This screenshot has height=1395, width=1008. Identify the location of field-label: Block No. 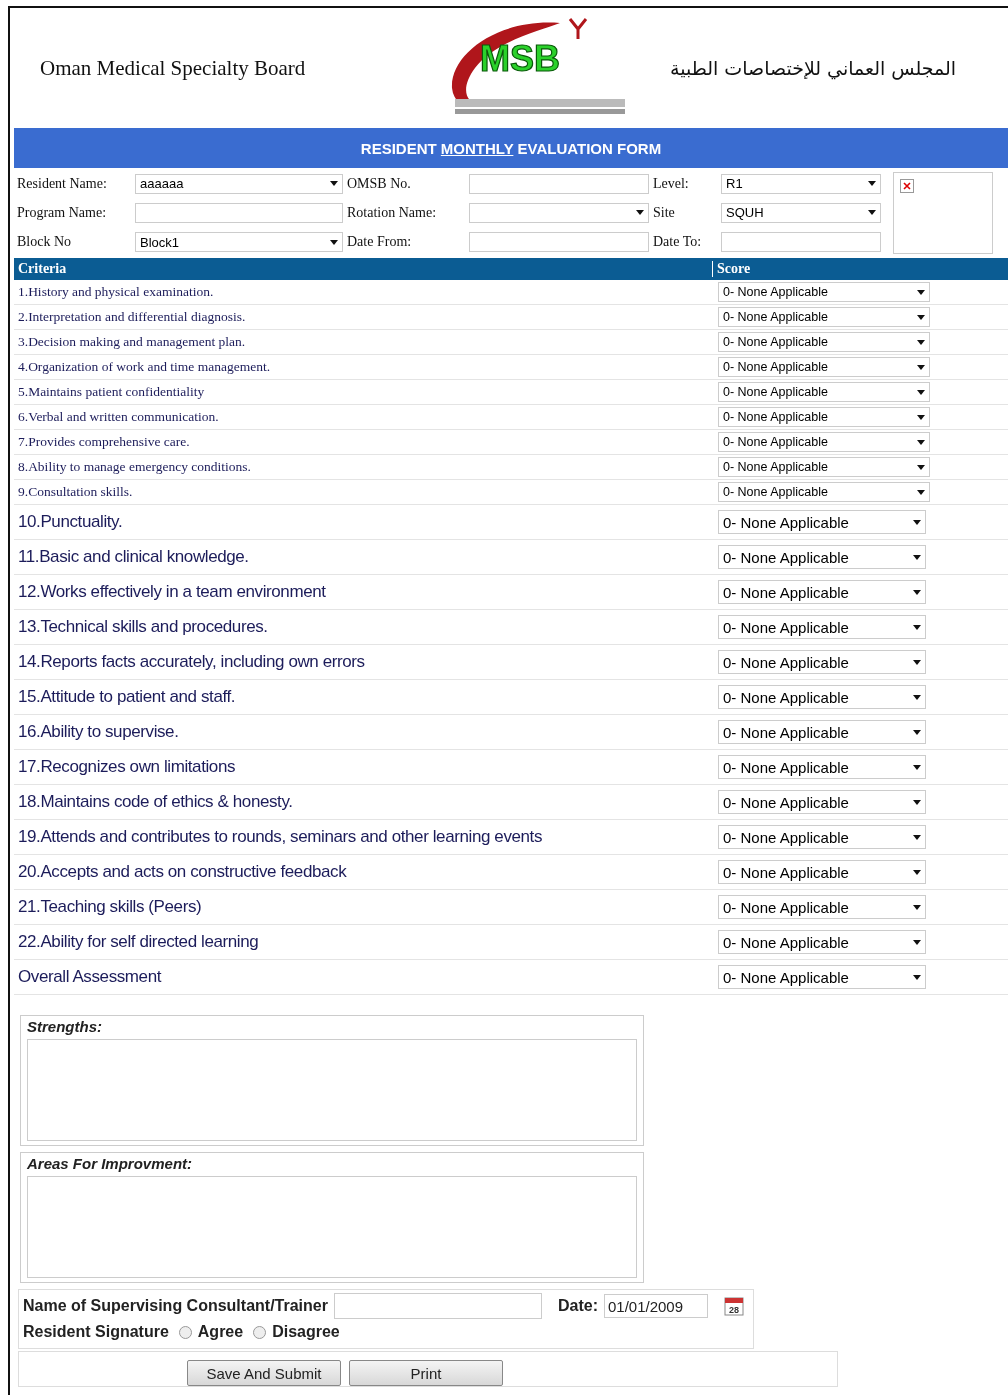
(45, 242).